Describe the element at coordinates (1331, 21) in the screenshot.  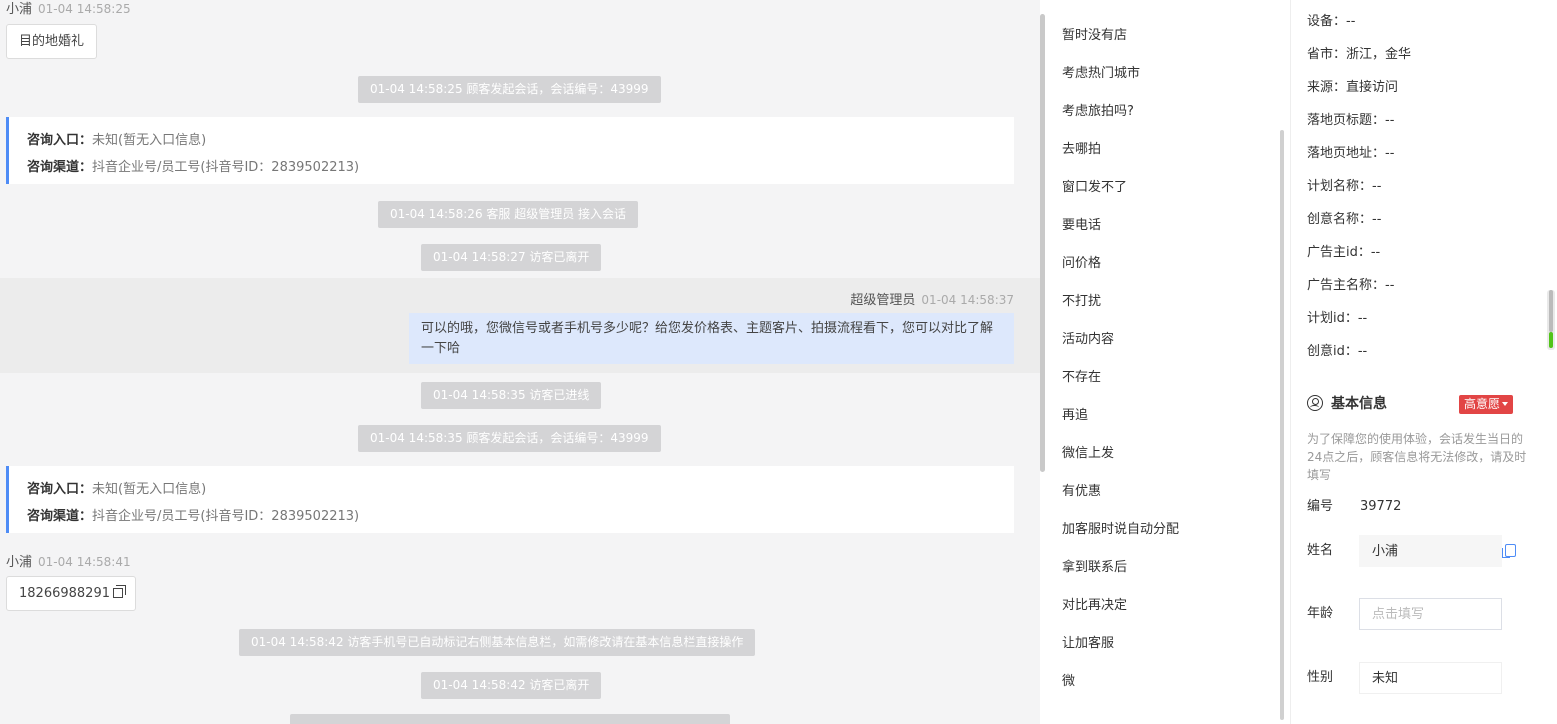
I see `info-row-device: 设备：--` at that location.